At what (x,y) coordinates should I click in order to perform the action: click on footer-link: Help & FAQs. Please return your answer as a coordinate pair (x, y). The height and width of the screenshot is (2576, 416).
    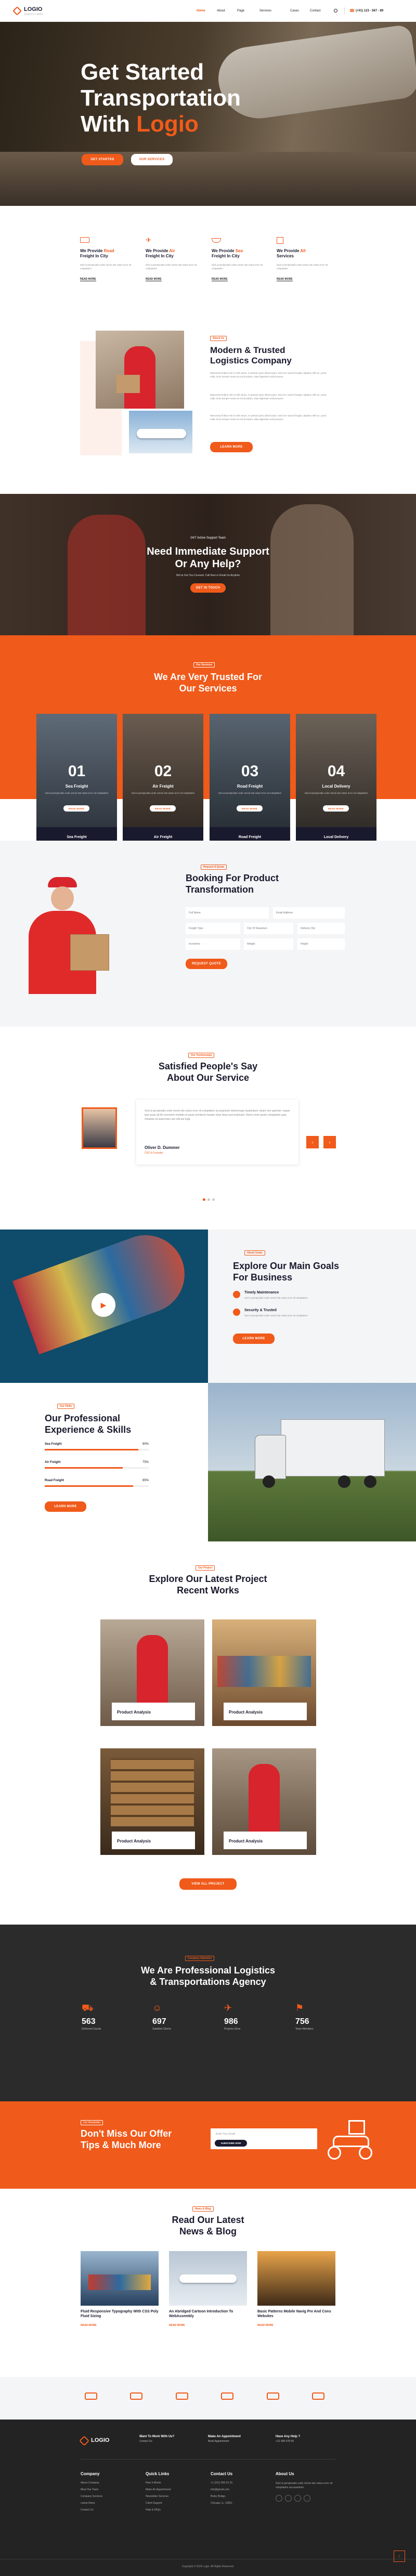
    Looking at the image, I should click on (175, 2510).